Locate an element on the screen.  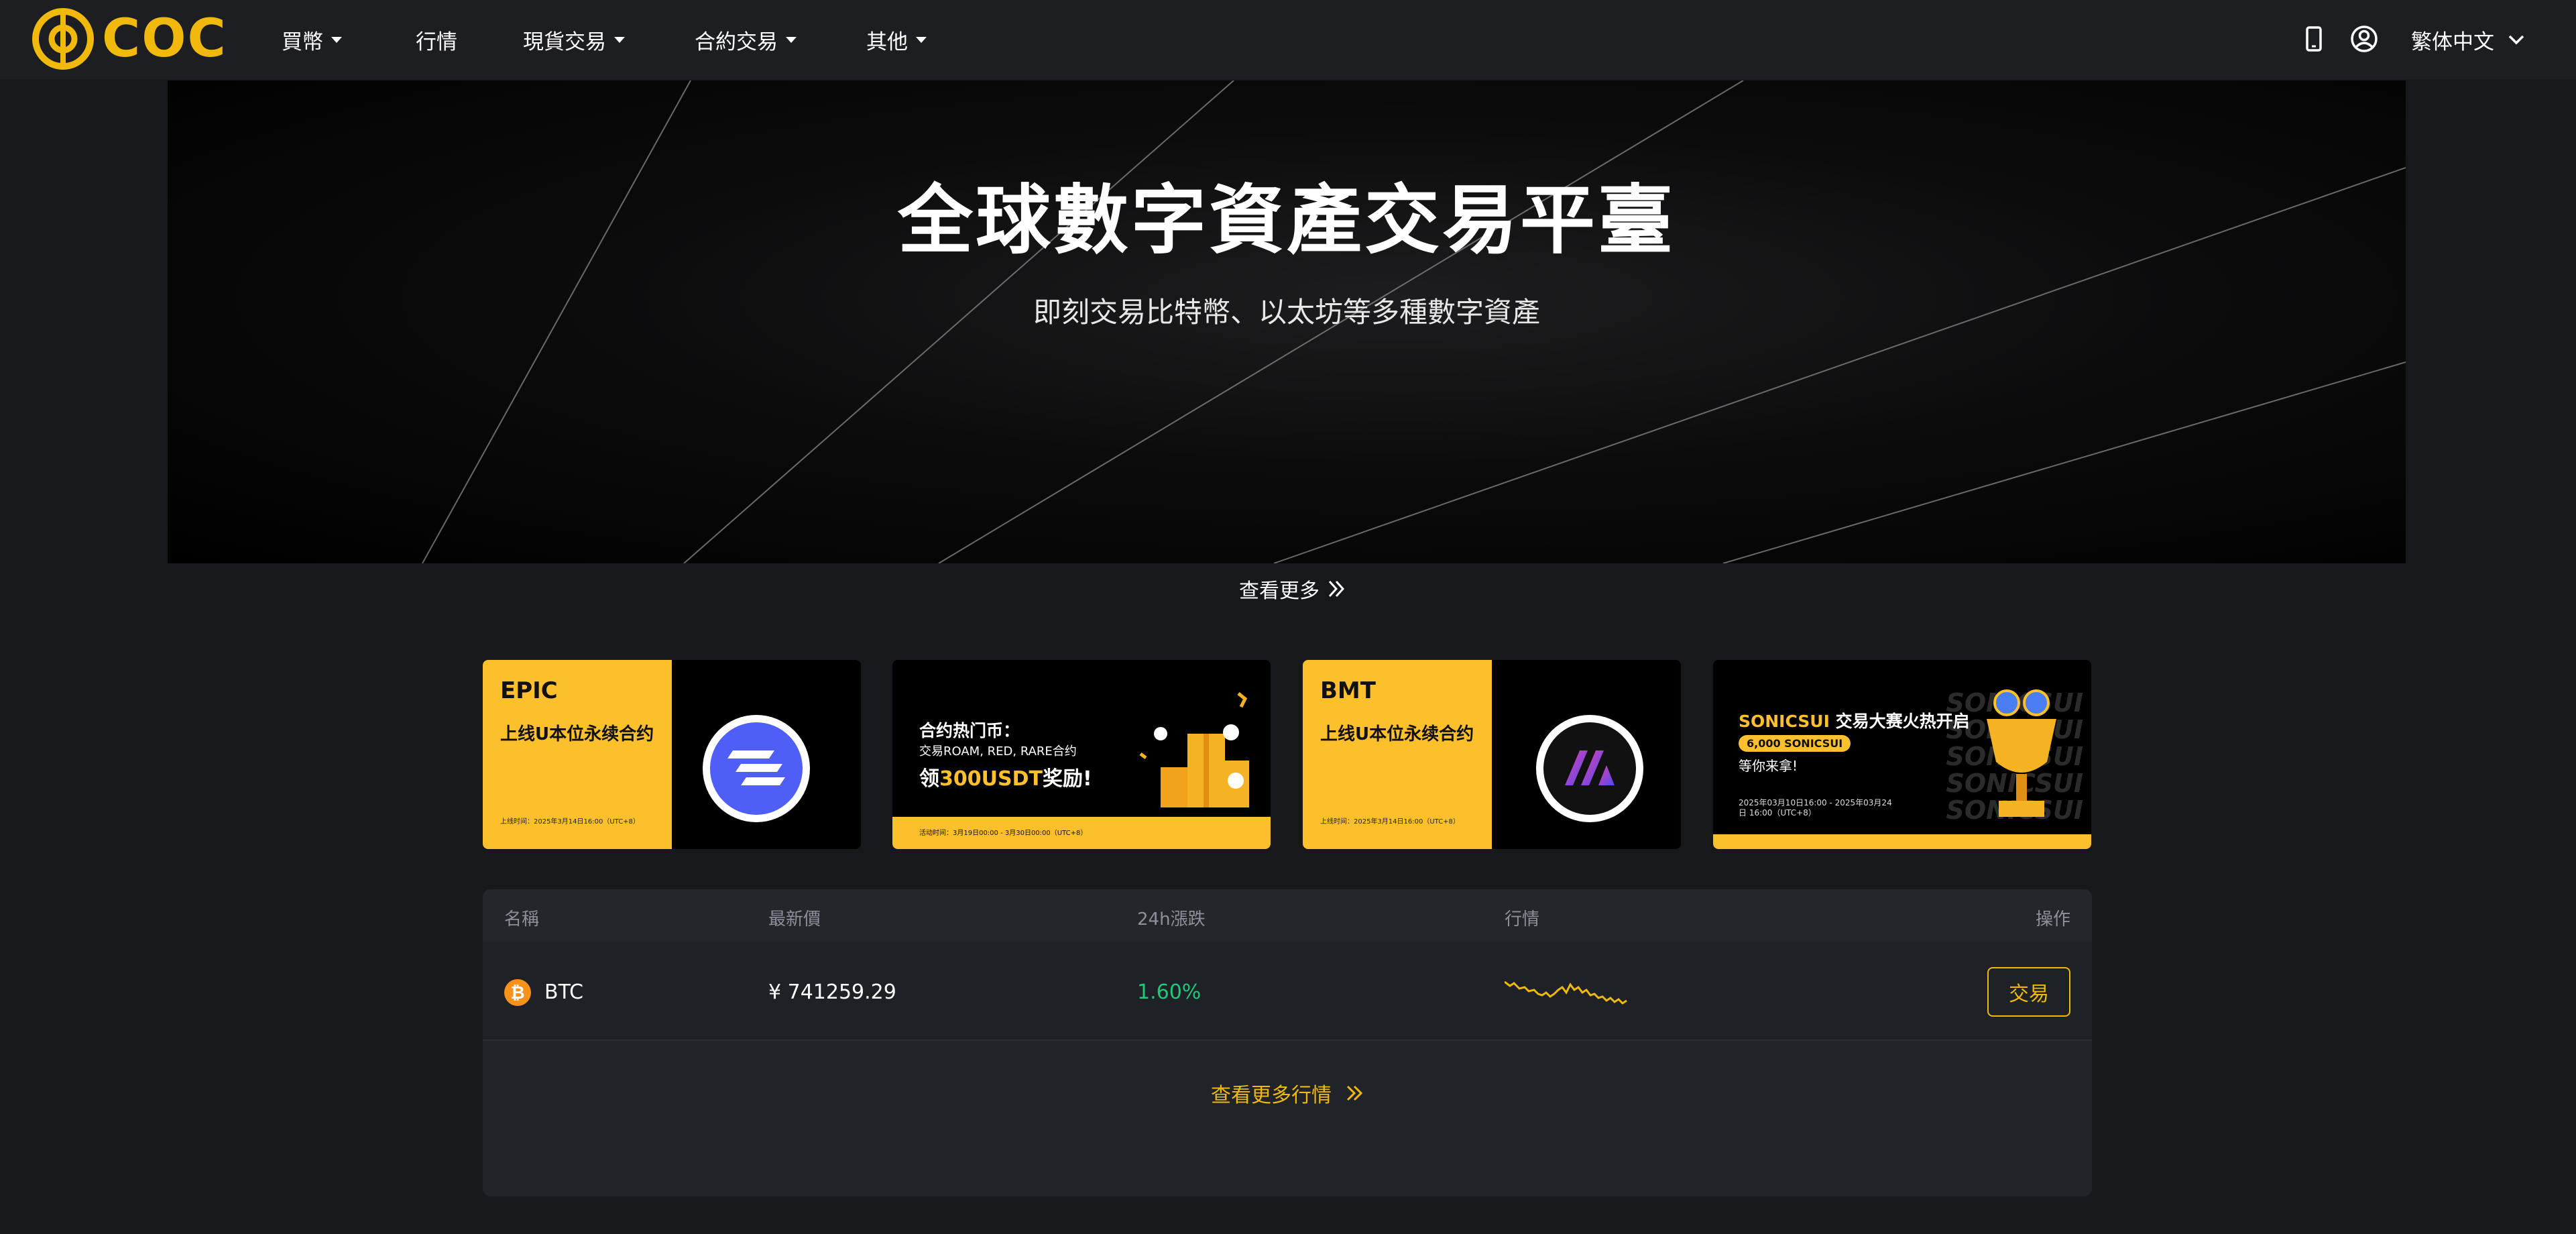
coc-logo-icon is located at coordinates (63, 39).